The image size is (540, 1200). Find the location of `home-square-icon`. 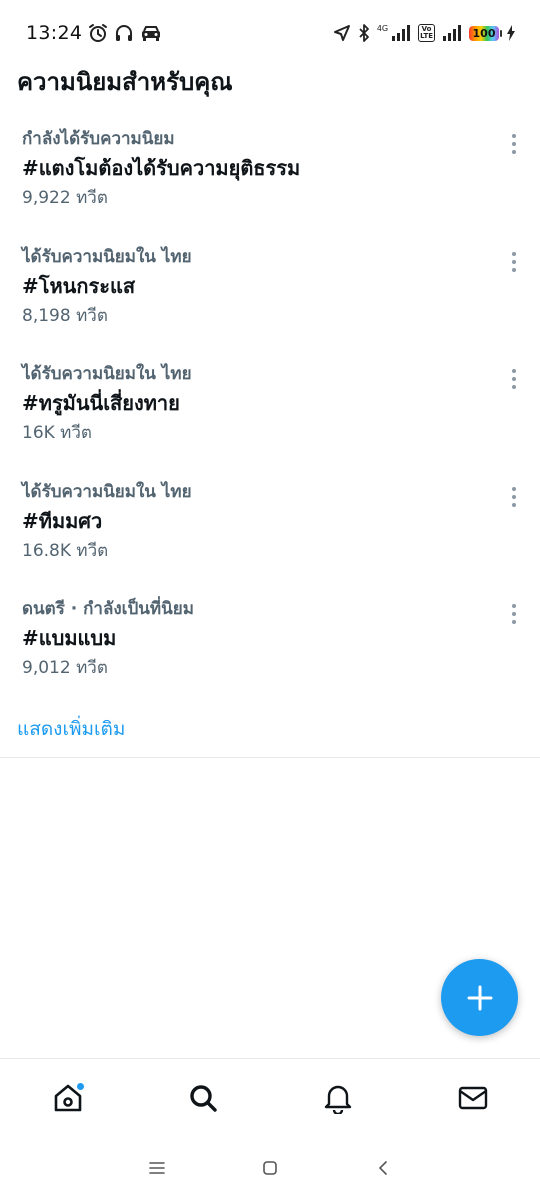

home-square-icon is located at coordinates (270, 1168).